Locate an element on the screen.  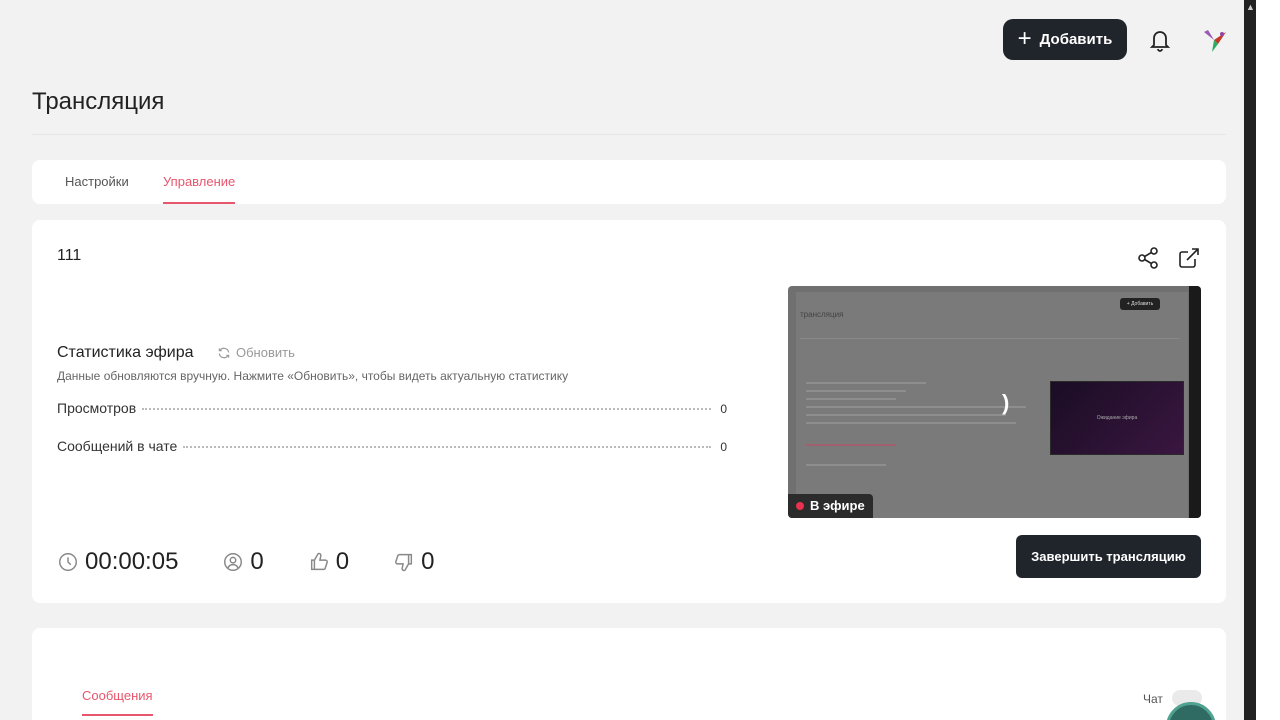
avatar is located at coordinates (1214, 40).